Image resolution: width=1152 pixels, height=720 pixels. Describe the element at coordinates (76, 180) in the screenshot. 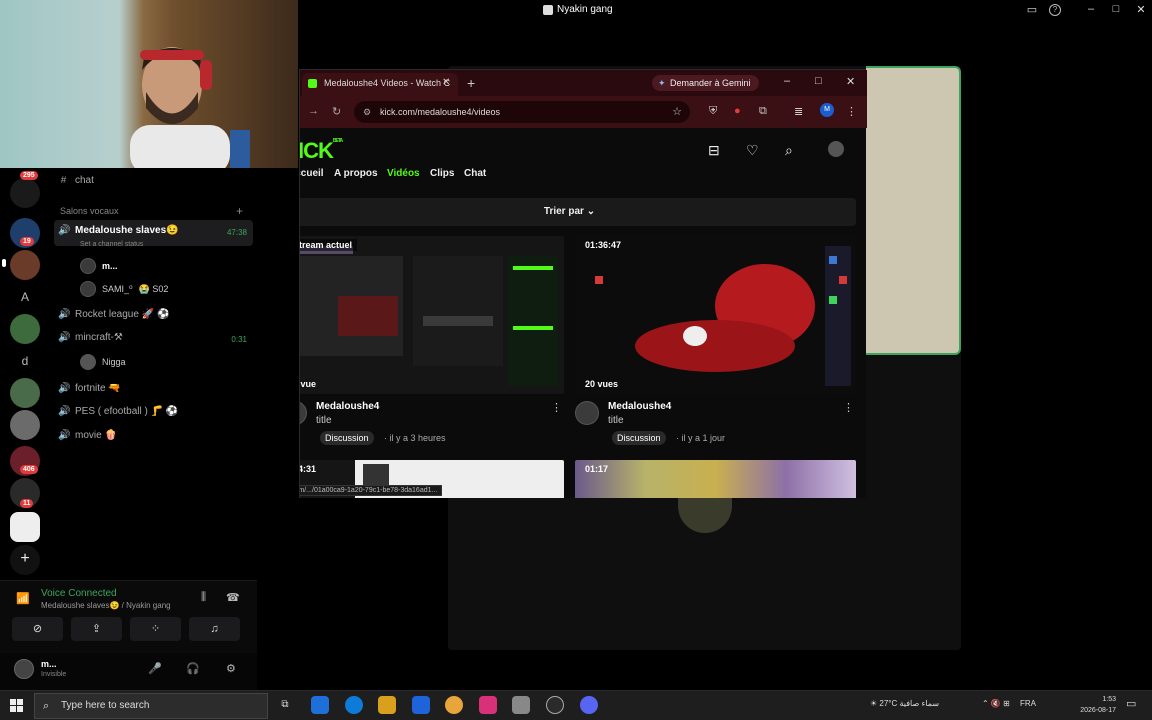

I see `channel-chat: # chat` at that location.